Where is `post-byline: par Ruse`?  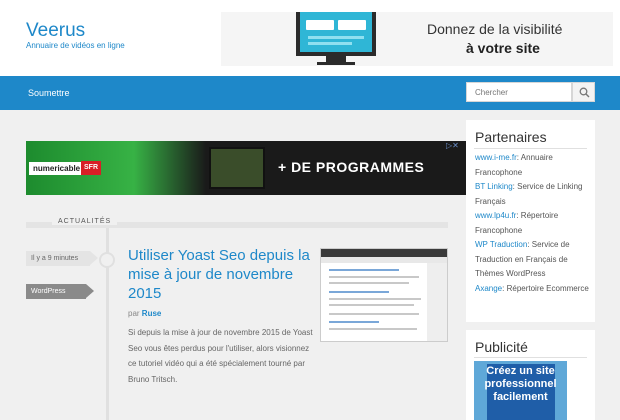 post-byline: par Ruse is located at coordinates (144, 313).